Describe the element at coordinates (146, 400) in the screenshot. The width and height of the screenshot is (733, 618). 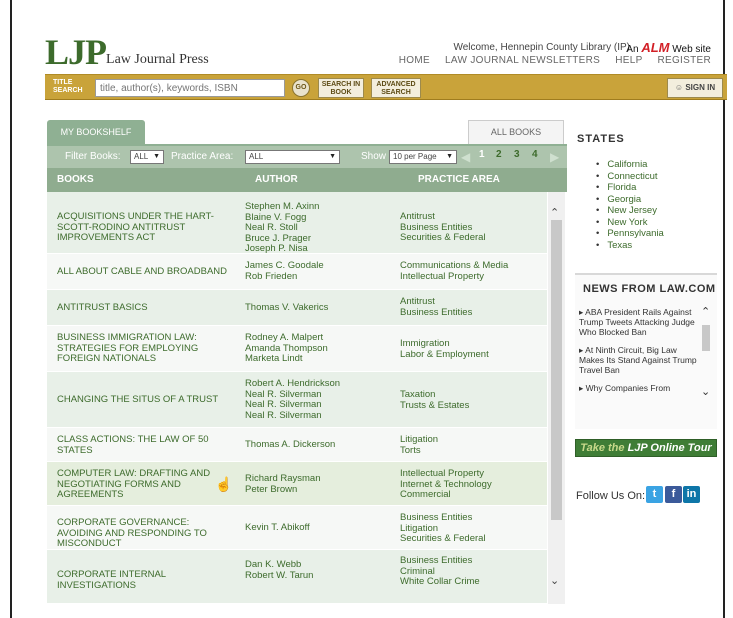
I see `book-title: CHANGING THE SITUS OF A TRUST` at that location.